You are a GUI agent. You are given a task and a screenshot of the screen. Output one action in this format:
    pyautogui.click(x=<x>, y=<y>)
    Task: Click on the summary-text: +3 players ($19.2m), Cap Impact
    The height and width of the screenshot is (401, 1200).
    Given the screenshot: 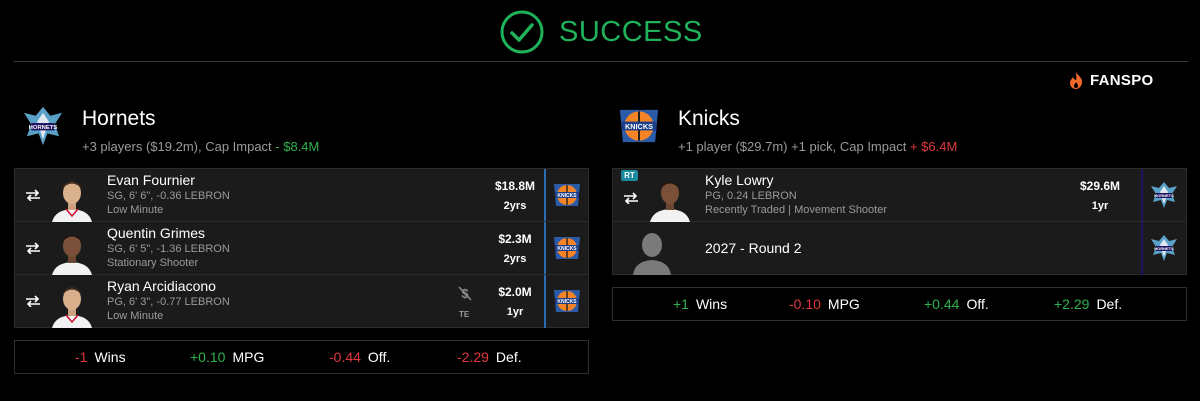 What is the action you would take?
    pyautogui.click(x=177, y=146)
    